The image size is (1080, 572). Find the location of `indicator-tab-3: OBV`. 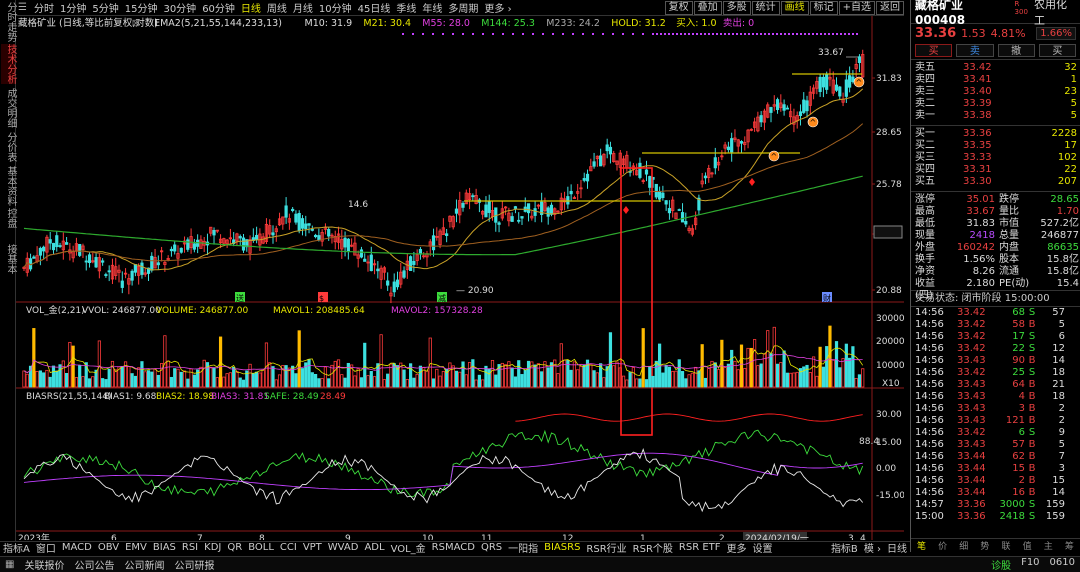

indicator-tab-3: OBV is located at coordinates (108, 547).